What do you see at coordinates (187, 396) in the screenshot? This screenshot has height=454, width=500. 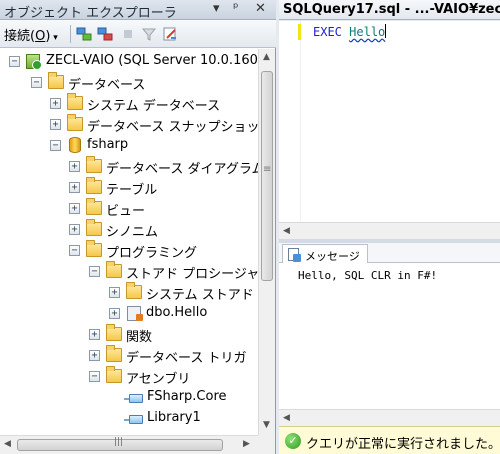 I see `tree-node-label: FSharp.Core` at bounding box center [187, 396].